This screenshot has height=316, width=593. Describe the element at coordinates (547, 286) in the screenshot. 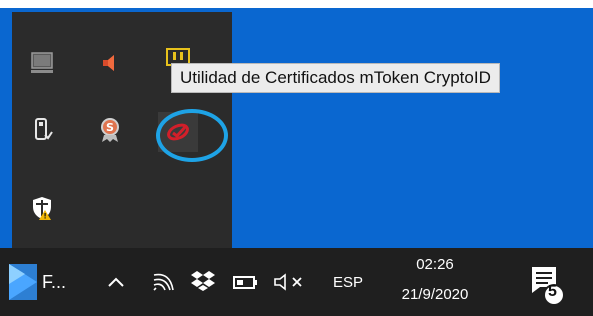

I see `action-center-button: 5` at that location.